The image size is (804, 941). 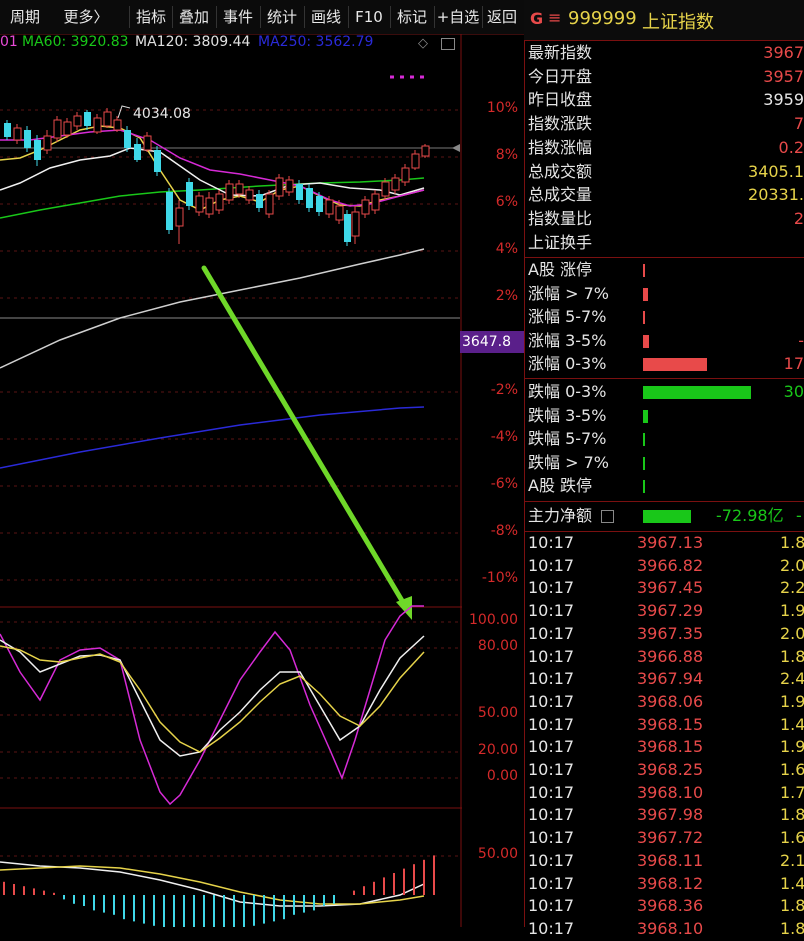 What do you see at coordinates (567, 438) in the screenshot?
I see `dist-label: 跌幅 5-7%` at bounding box center [567, 438].